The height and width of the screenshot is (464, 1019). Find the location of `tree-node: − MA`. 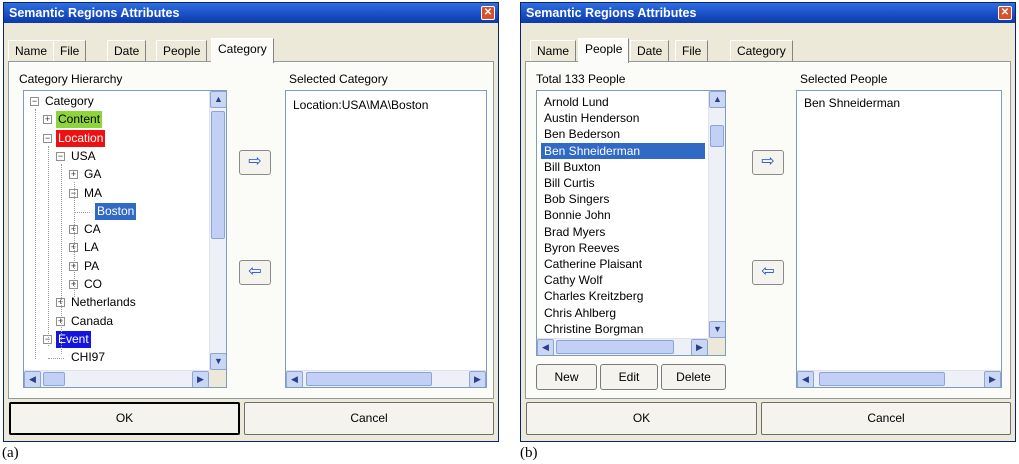

tree-node: − MA is located at coordinates (116, 193).